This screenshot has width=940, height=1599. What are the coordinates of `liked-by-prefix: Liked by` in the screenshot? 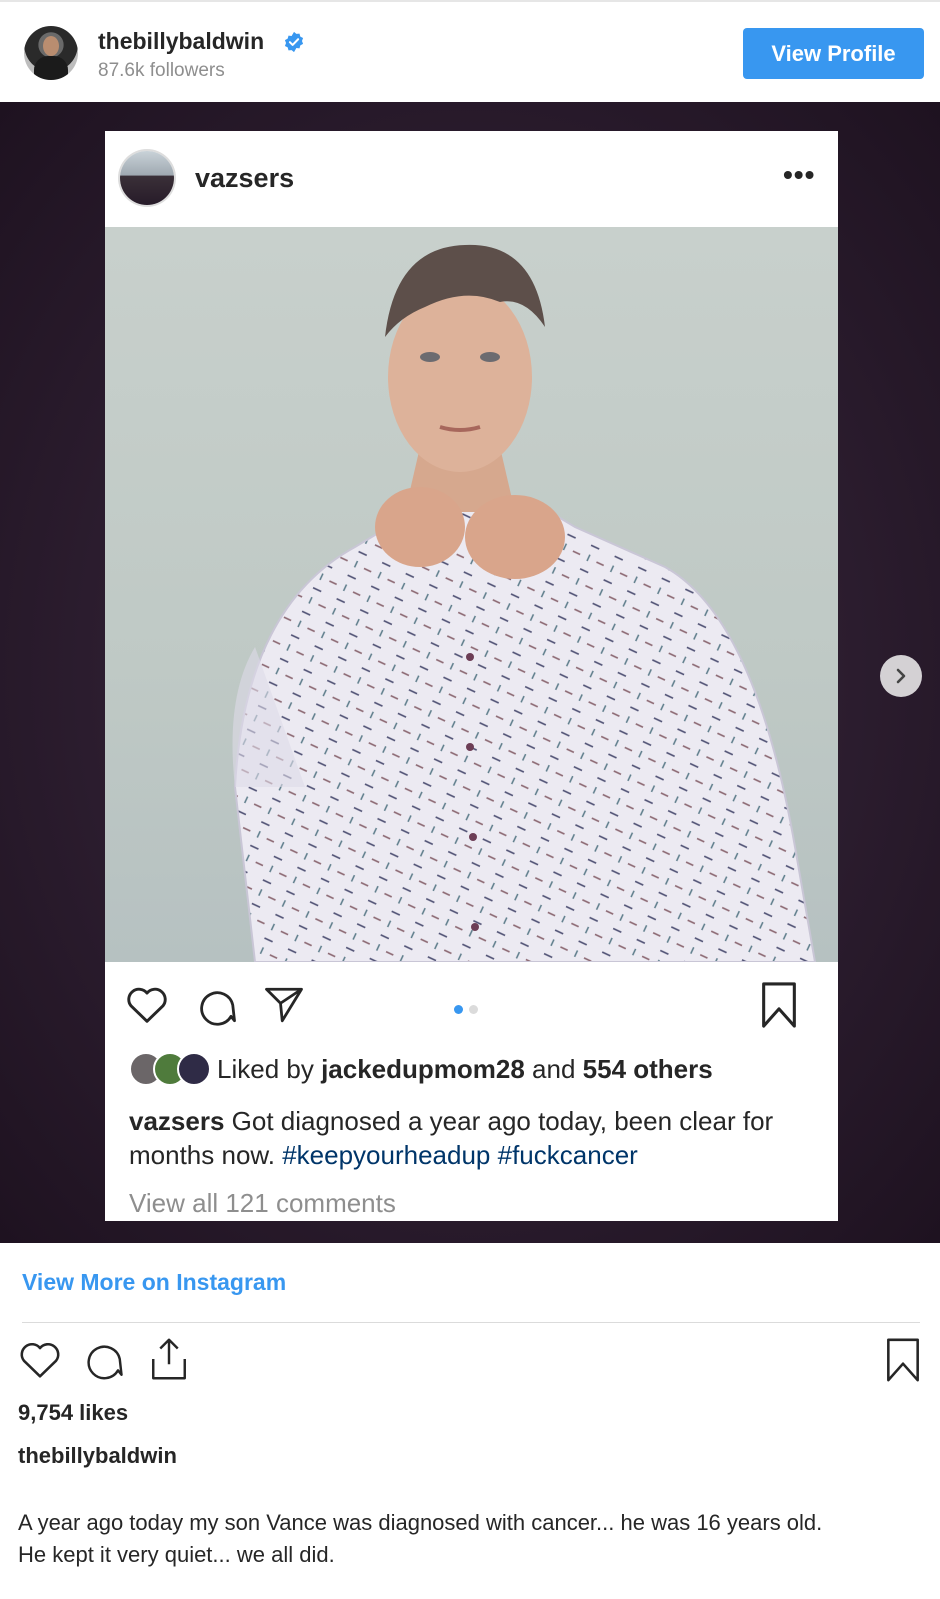 It's located at (269, 1069).